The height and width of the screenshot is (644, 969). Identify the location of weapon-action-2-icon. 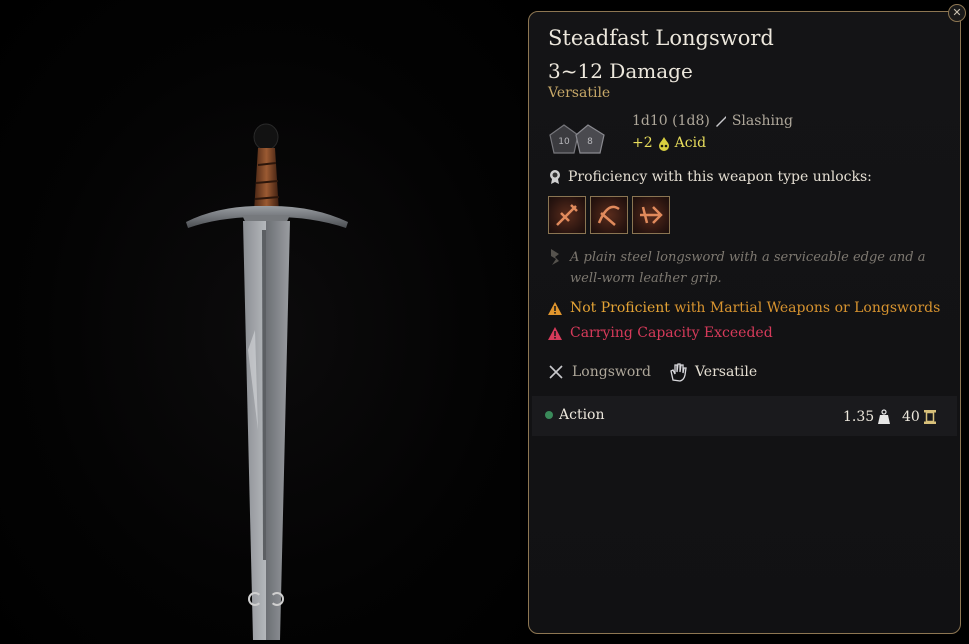
(609, 215).